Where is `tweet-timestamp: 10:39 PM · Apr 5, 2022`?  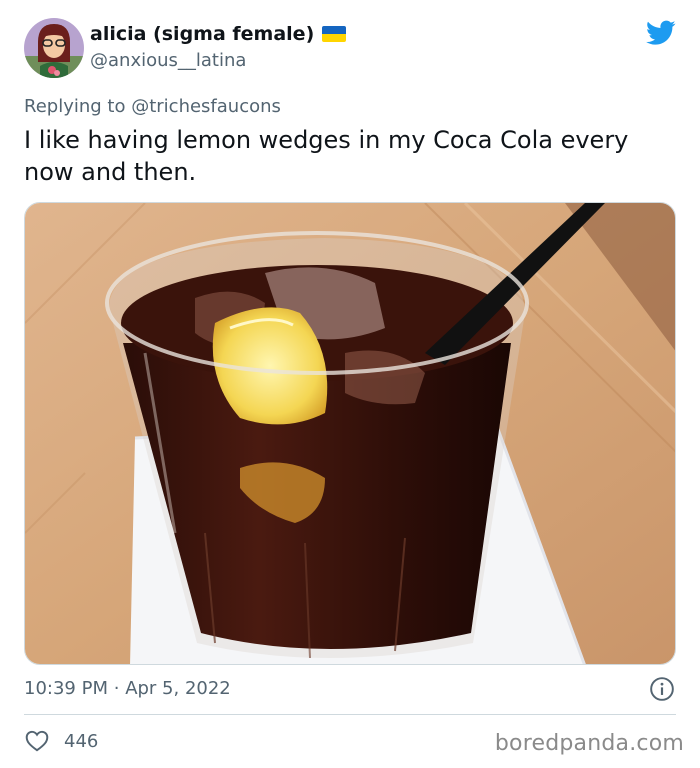 tweet-timestamp: 10:39 PM · Apr 5, 2022 is located at coordinates (127, 688).